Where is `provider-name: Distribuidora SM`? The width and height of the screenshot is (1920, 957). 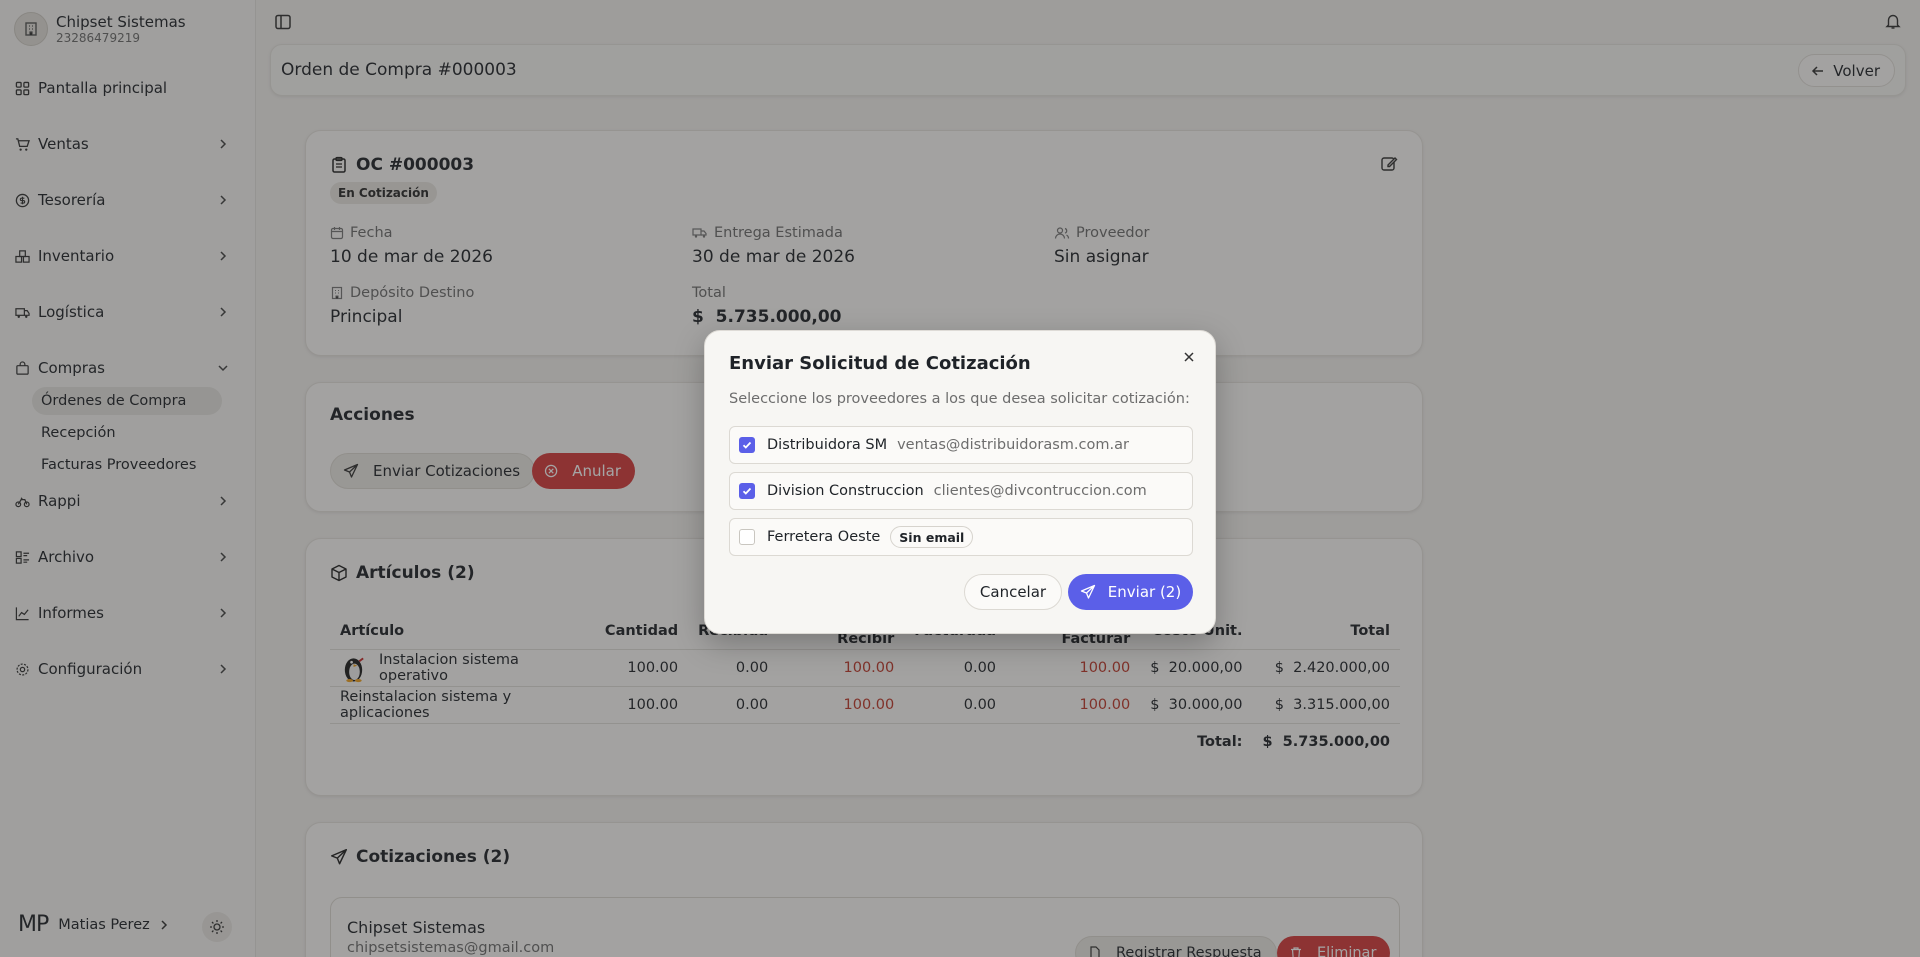
provider-name: Distribuidora SM is located at coordinates (827, 445).